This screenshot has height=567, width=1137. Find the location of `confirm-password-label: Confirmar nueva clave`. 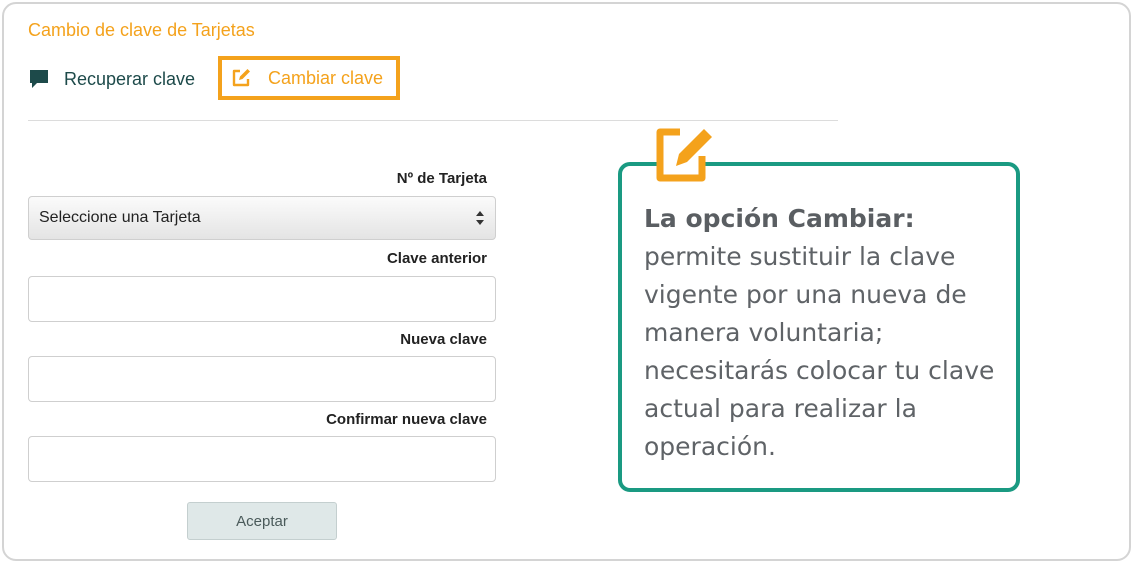

confirm-password-label: Confirmar nueva clave is located at coordinates (406, 419).